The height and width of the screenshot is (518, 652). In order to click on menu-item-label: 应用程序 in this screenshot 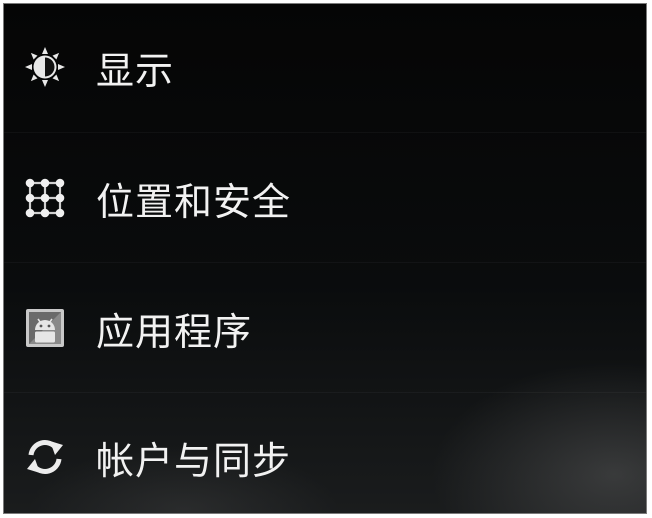, I will do `click(174, 331)`.